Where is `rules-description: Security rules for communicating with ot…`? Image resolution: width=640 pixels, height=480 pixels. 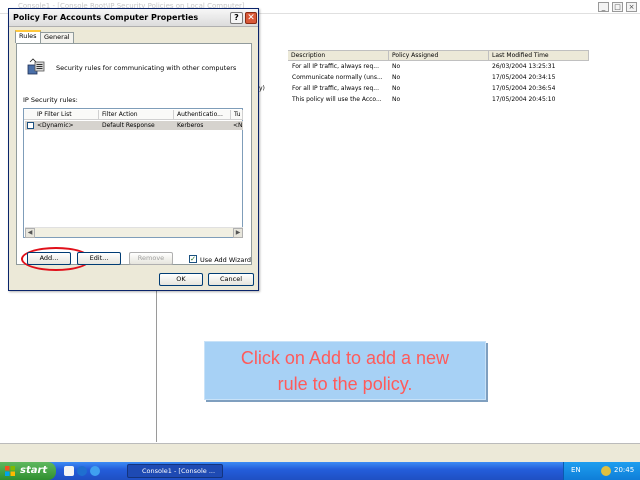
rules-description: Security rules for communicating with ot… is located at coordinates (146, 68).